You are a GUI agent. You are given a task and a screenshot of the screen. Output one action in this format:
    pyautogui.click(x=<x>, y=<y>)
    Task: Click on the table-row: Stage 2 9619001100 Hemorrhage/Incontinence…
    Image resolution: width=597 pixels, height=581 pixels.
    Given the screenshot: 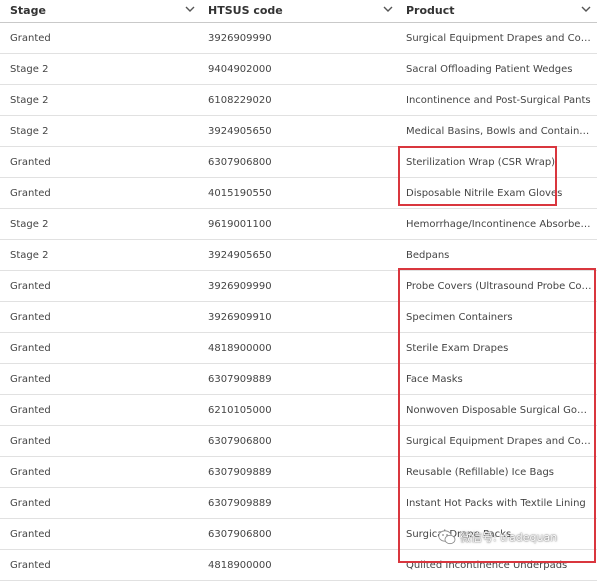 What is the action you would take?
    pyautogui.click(x=298, y=224)
    